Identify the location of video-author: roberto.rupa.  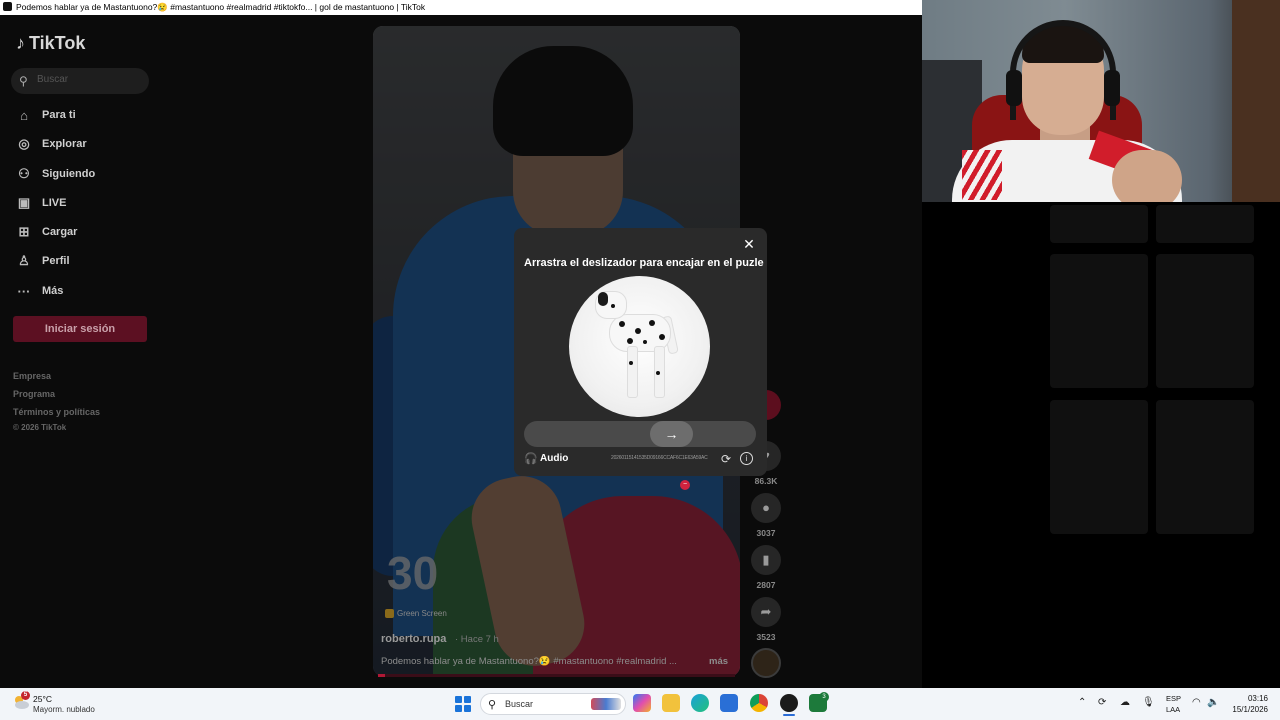
(413, 639).